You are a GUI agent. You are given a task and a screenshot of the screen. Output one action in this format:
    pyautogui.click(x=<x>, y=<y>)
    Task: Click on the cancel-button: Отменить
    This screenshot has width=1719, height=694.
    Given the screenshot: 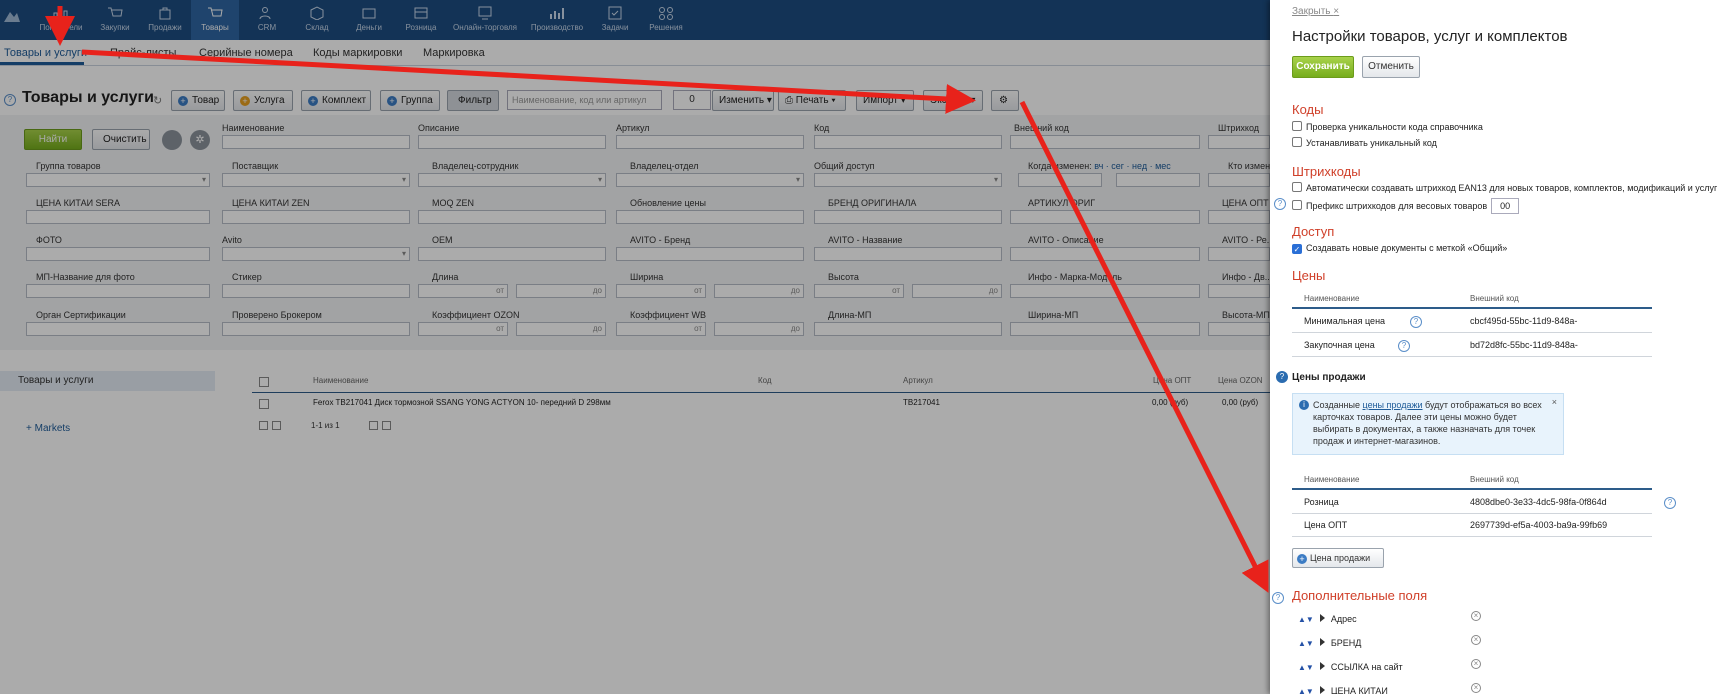 What is the action you would take?
    pyautogui.click(x=1391, y=67)
    